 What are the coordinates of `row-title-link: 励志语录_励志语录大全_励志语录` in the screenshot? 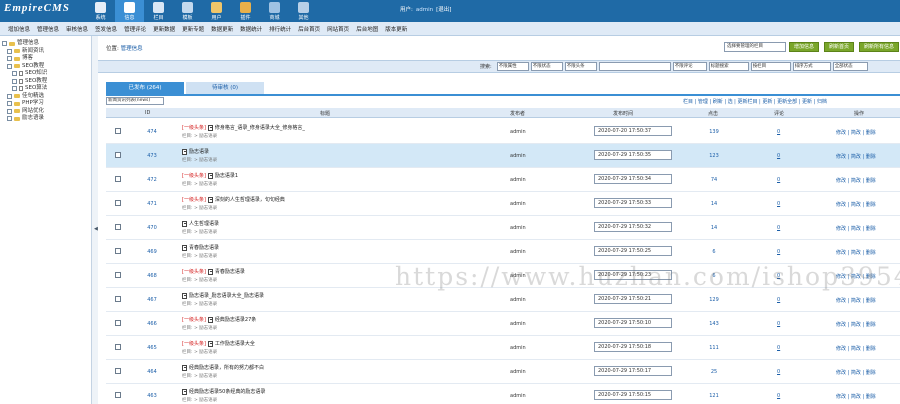 It's located at (226, 296).